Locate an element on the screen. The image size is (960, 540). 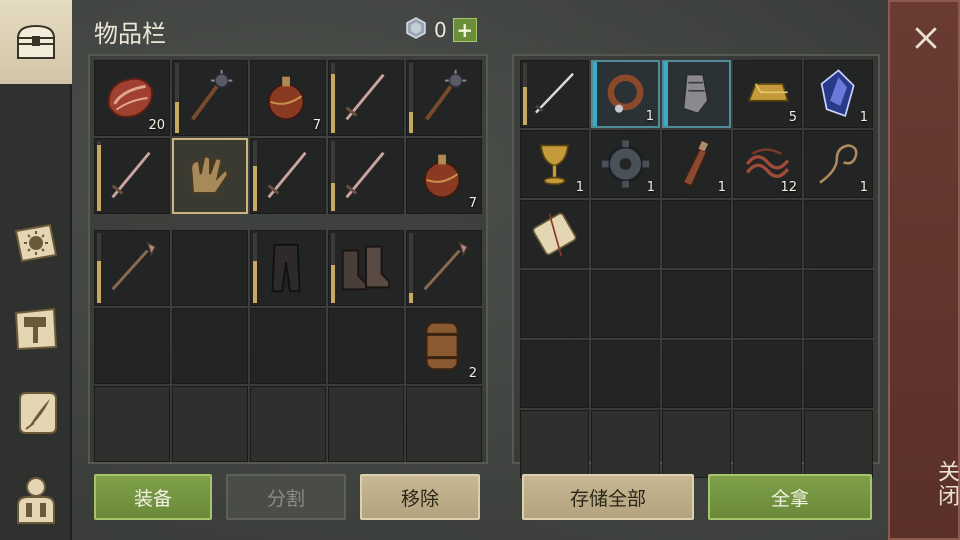
sun-book-icon is located at coordinates (36, 243).